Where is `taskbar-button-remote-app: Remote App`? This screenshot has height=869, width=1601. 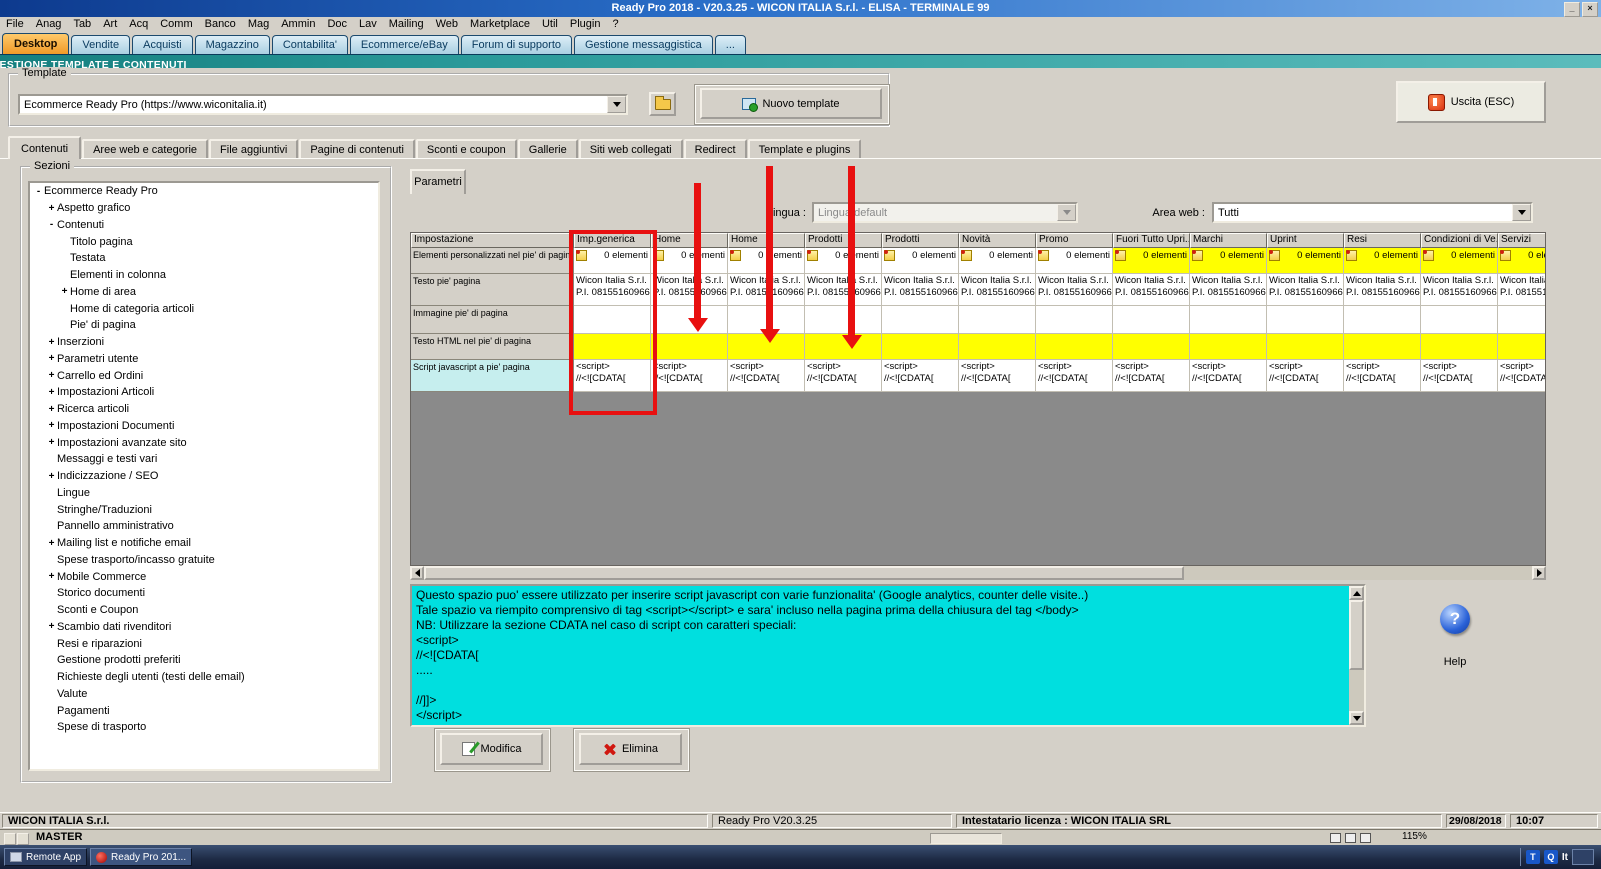
taskbar-button-remote-app: Remote App is located at coordinates (46, 857).